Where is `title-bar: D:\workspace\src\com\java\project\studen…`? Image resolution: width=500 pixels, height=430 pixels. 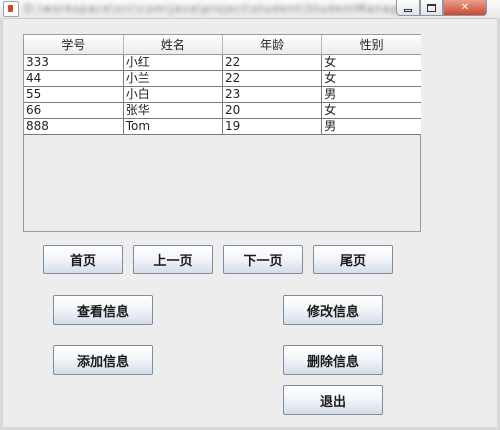 title-bar: D:\workspace\src\com\java\project\studen… is located at coordinates (250, 9).